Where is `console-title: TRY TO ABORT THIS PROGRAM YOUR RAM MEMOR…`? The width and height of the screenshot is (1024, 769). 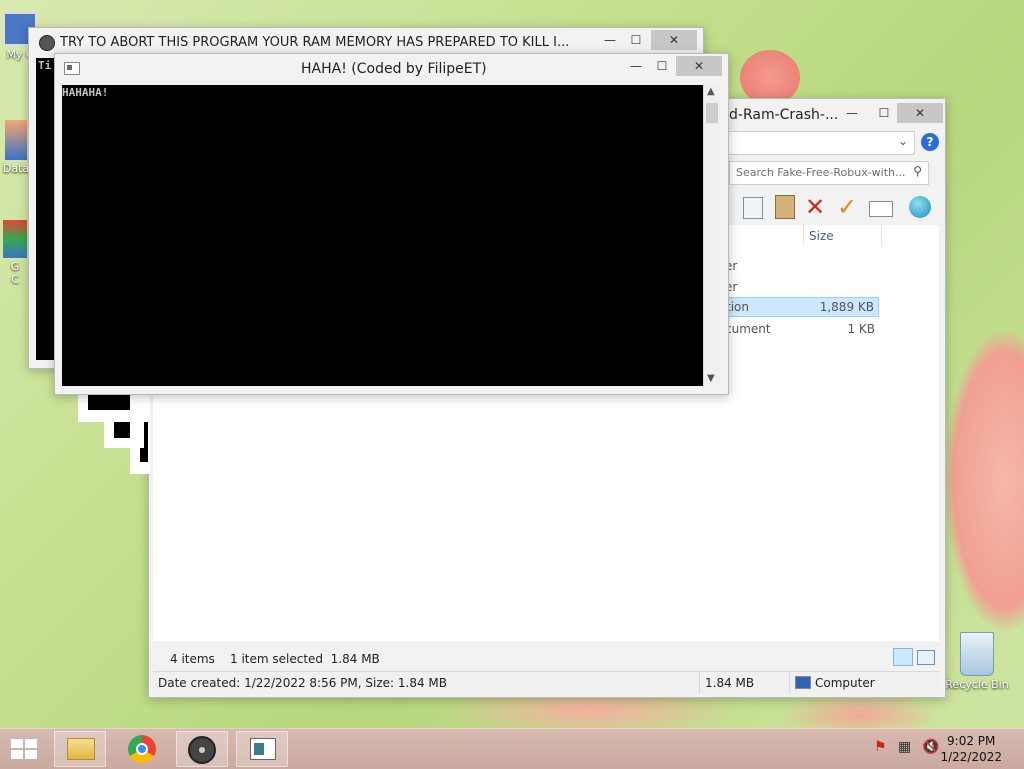
console-title: TRY TO ABORT THIS PROGRAM YOUR RAM MEMOR… is located at coordinates (315, 42).